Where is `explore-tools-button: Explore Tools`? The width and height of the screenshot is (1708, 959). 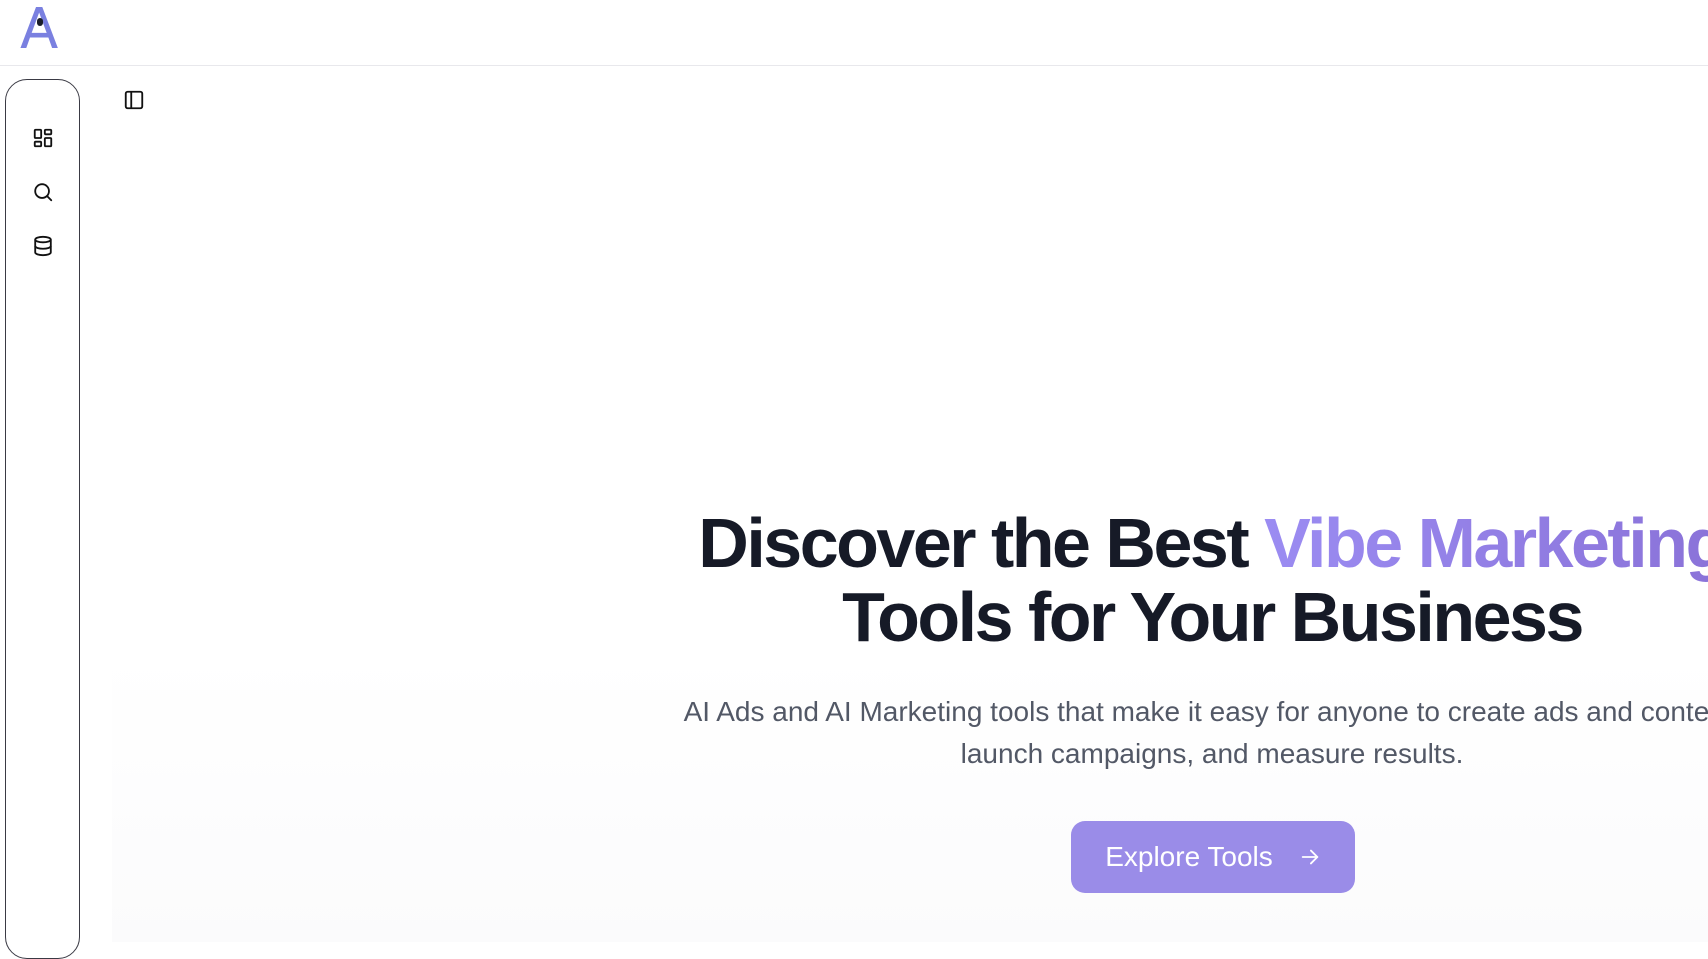
explore-tools-button: Explore Tools is located at coordinates (1213, 857).